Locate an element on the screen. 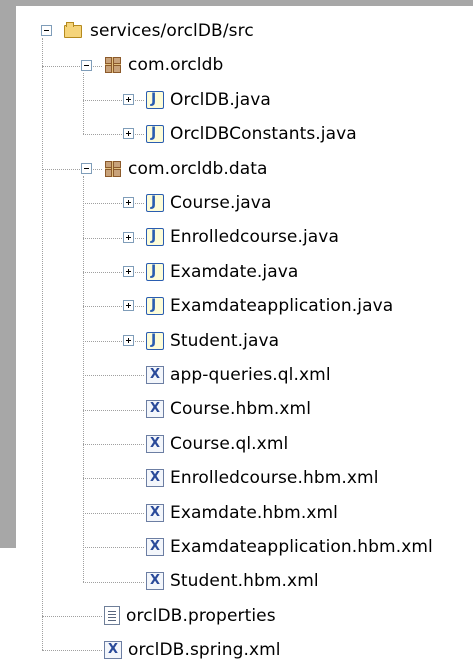 The height and width of the screenshot is (667, 473). tree-item-label: Student.hbm.xml is located at coordinates (244, 581).